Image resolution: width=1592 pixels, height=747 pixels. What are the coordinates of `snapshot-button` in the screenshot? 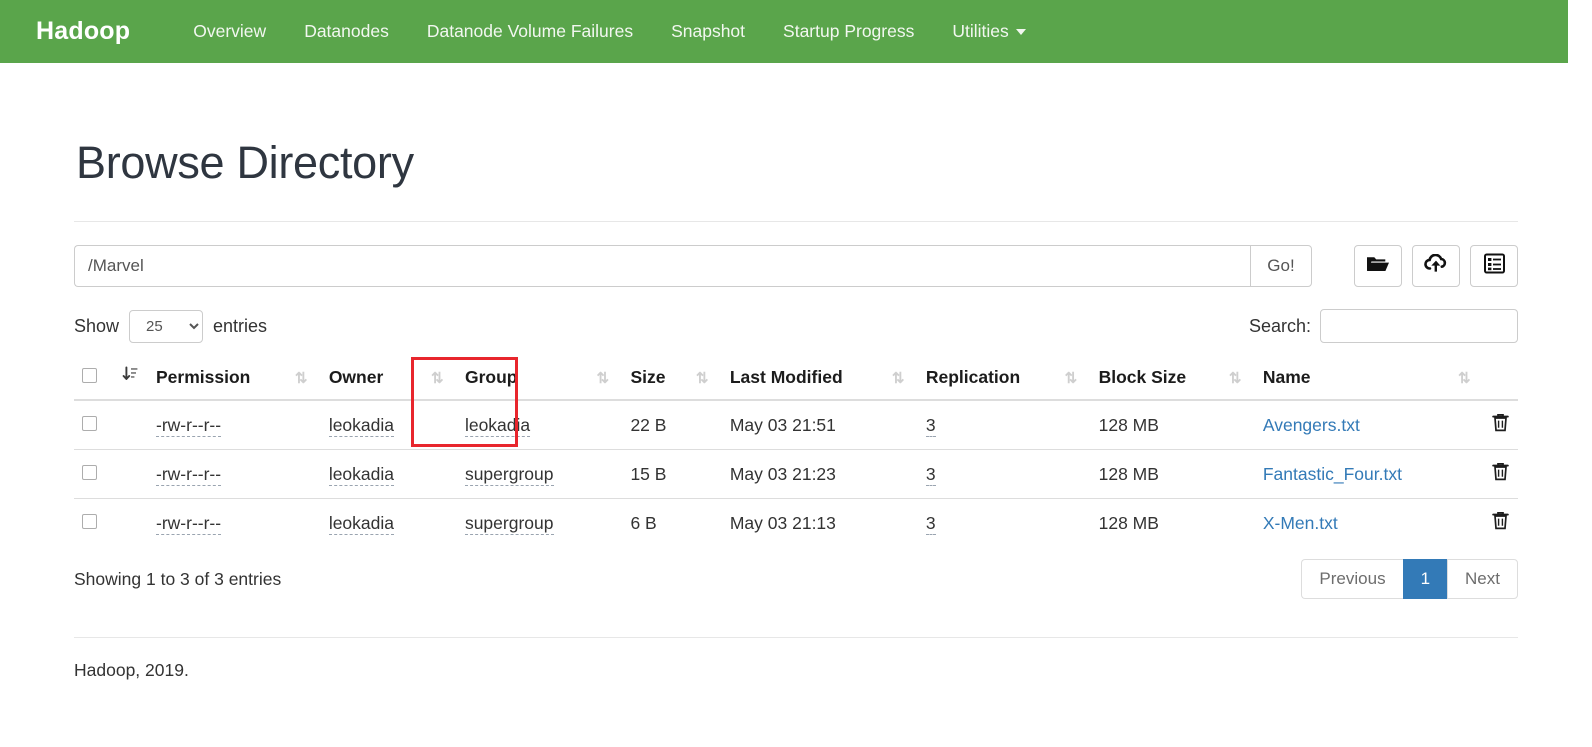 It's located at (1494, 266).